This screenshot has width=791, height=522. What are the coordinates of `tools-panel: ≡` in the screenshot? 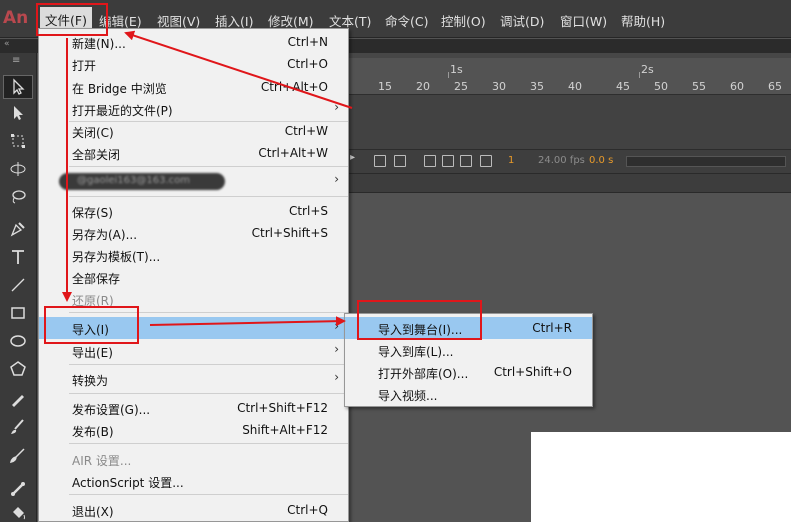 It's located at (18, 287).